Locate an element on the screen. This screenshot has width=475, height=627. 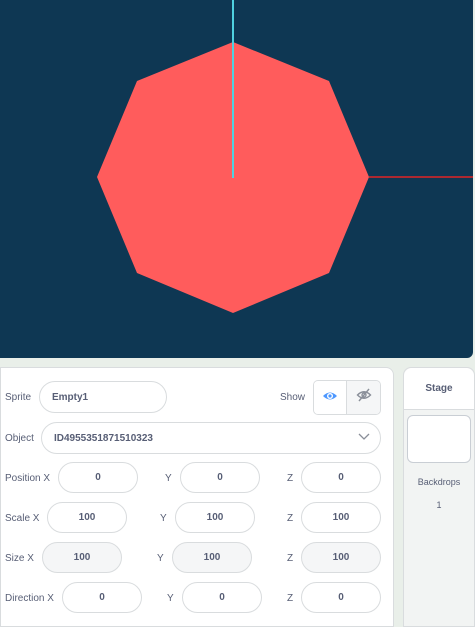
position-x-label: Position X is located at coordinates (28, 478).